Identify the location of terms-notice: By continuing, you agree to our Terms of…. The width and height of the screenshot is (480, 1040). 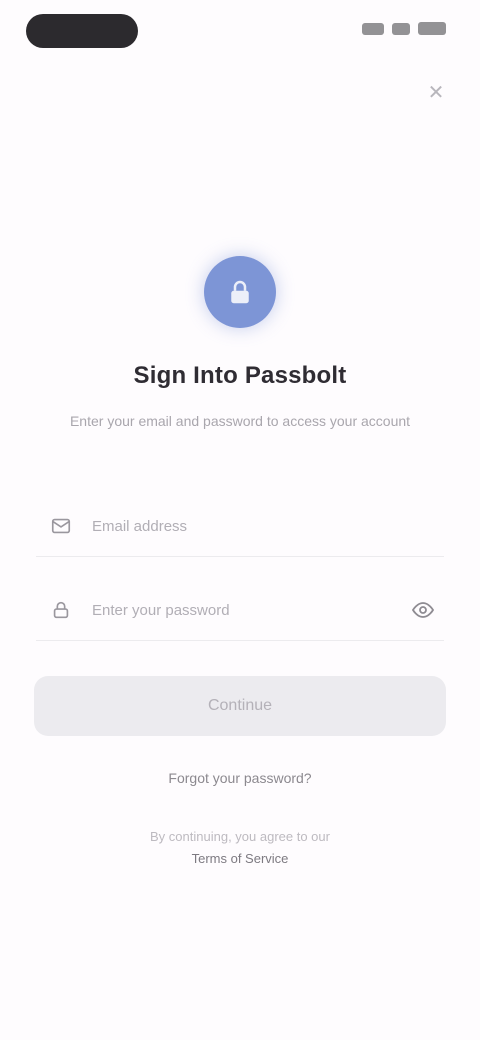
(240, 848).